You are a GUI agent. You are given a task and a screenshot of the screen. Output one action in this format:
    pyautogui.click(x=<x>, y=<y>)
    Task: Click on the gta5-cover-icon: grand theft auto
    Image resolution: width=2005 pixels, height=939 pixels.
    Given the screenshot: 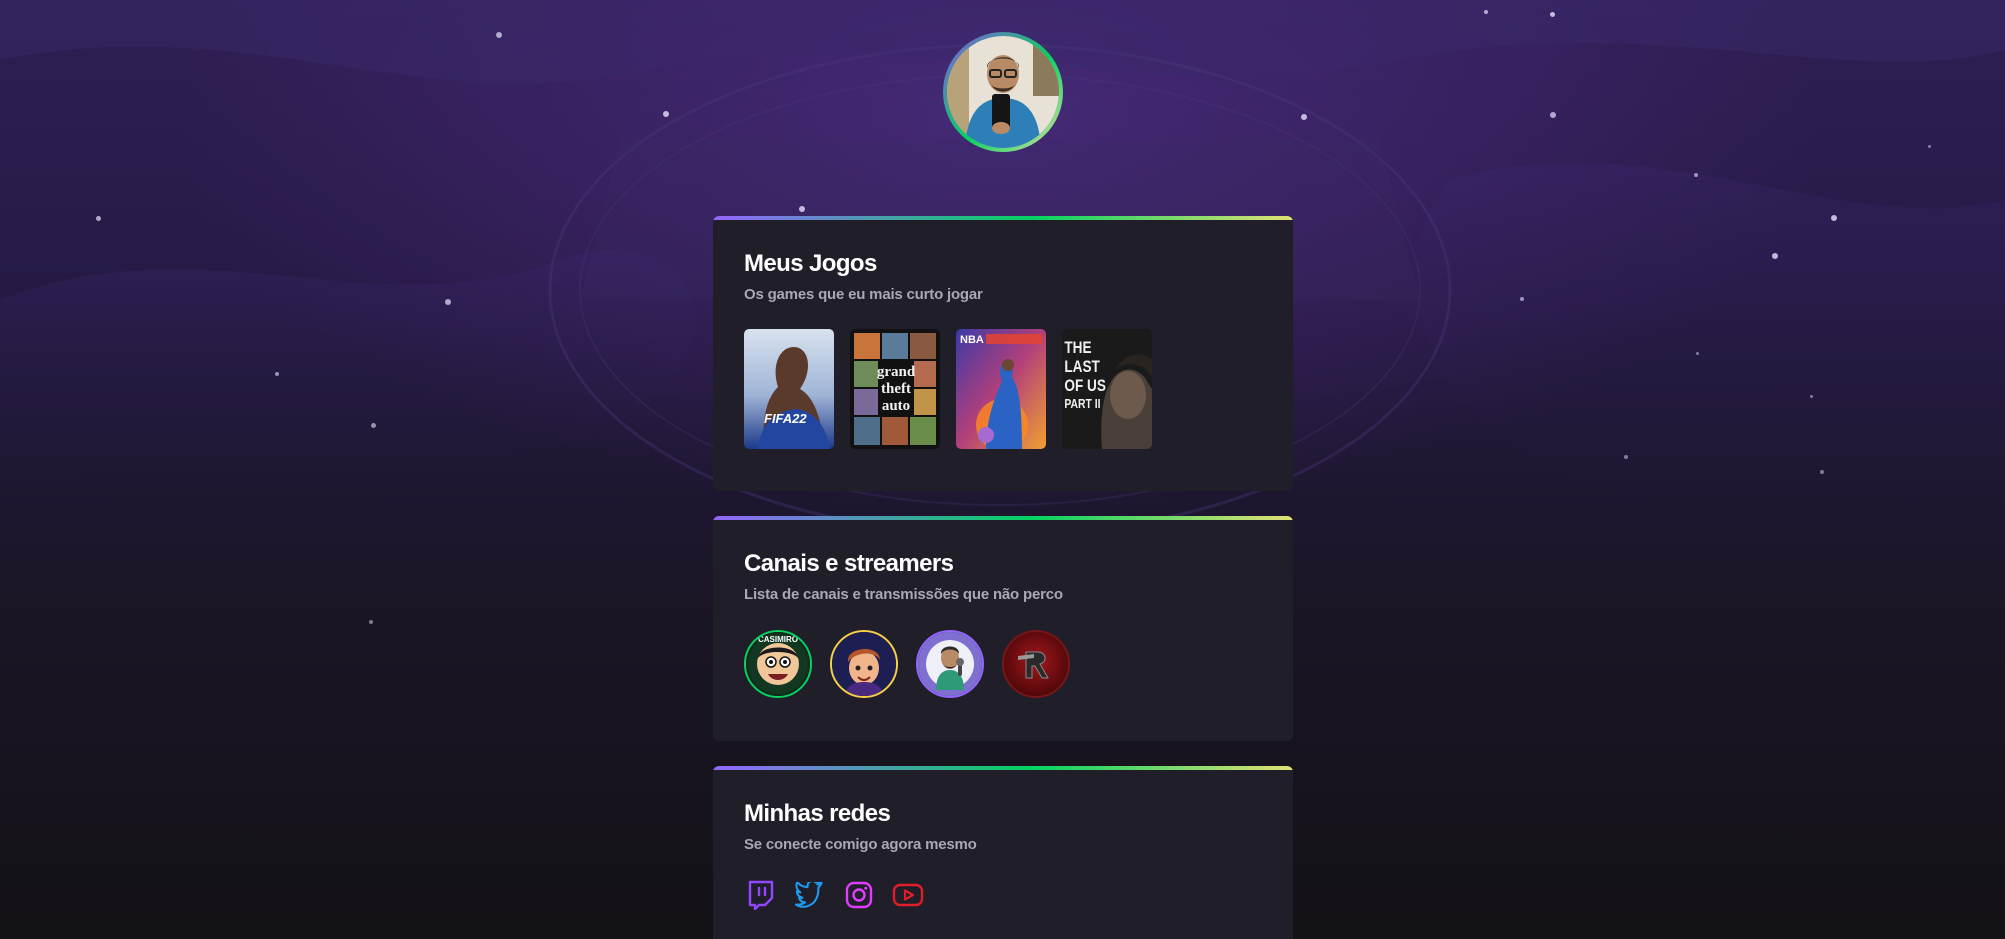 What is the action you would take?
    pyautogui.click(x=895, y=389)
    